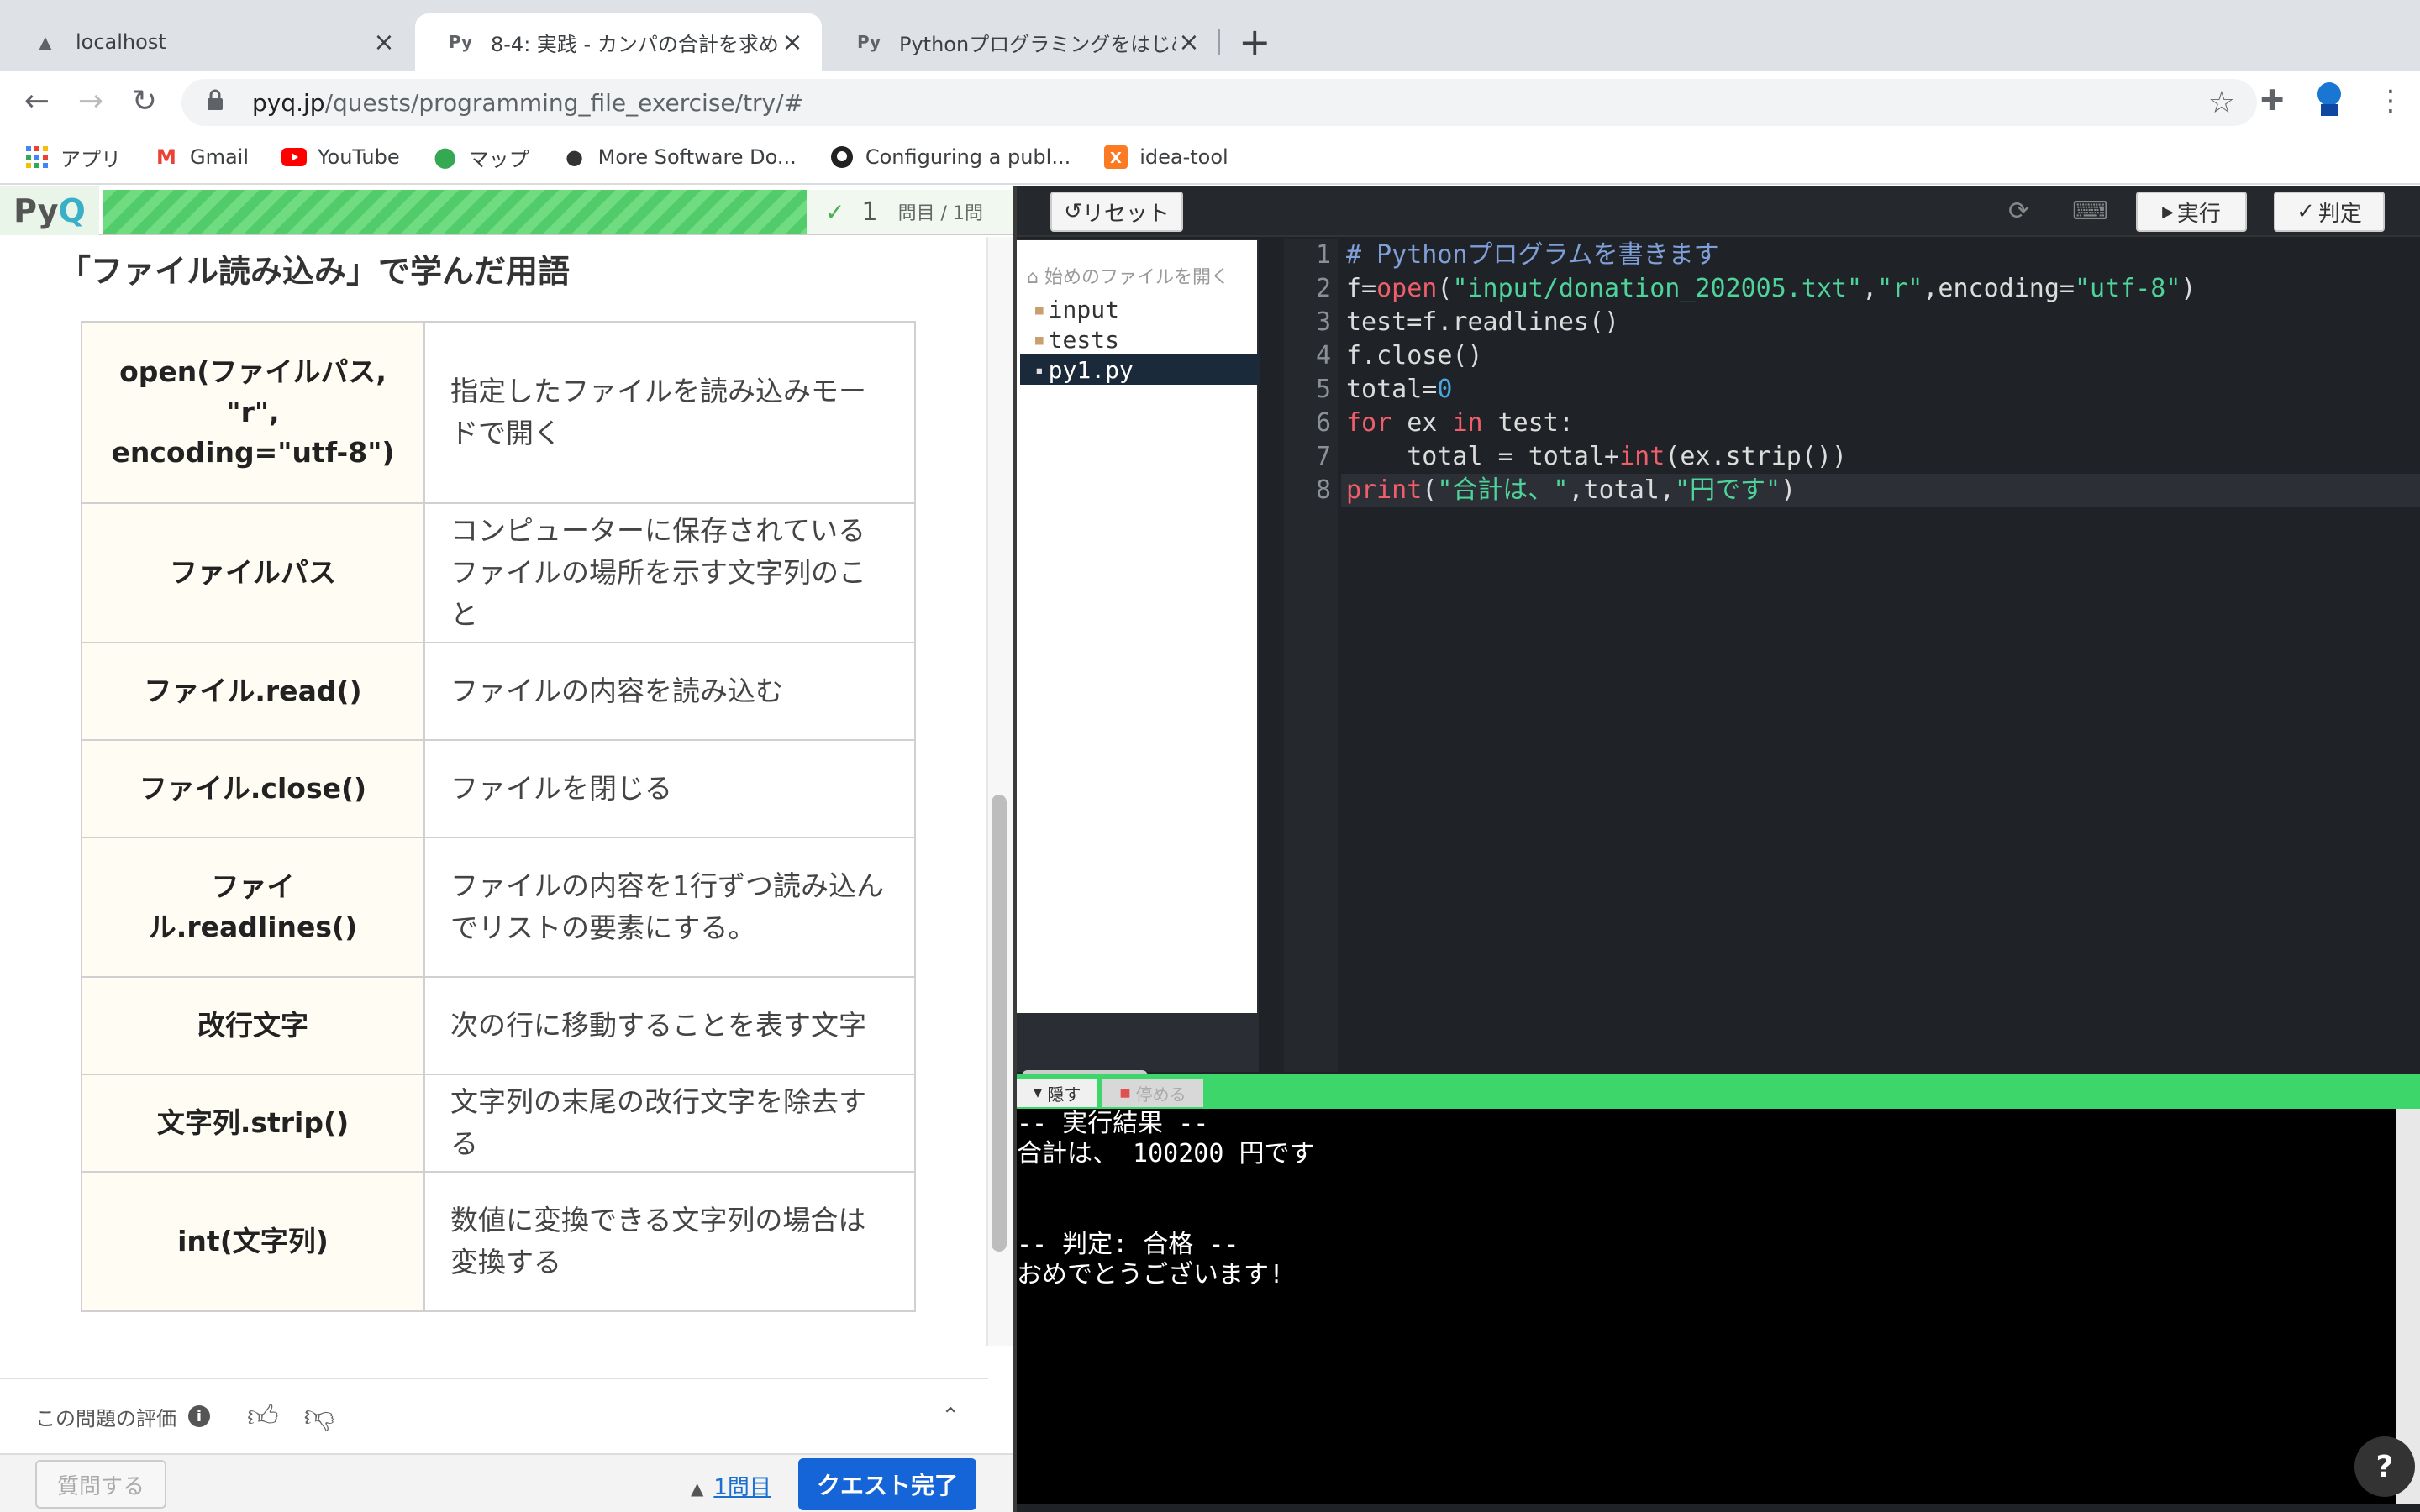 Image resolution: width=2420 pixels, height=1512 pixels. What do you see at coordinates (2019, 211) in the screenshot?
I see `refresh-icon: ⟳` at bounding box center [2019, 211].